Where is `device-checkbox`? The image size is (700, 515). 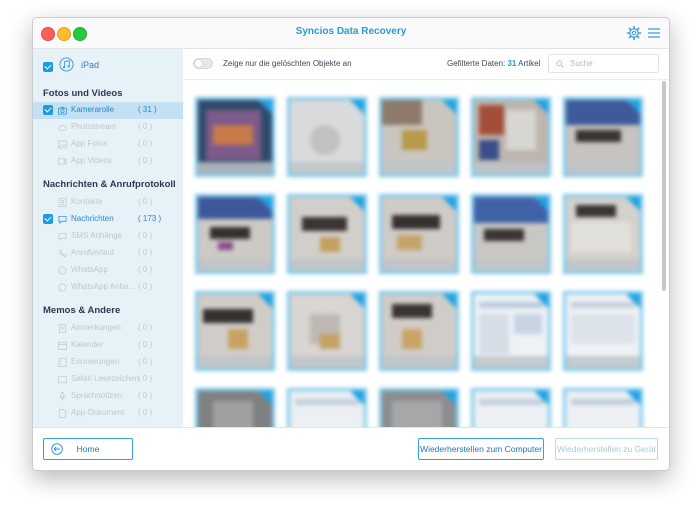 device-checkbox is located at coordinates (48, 67).